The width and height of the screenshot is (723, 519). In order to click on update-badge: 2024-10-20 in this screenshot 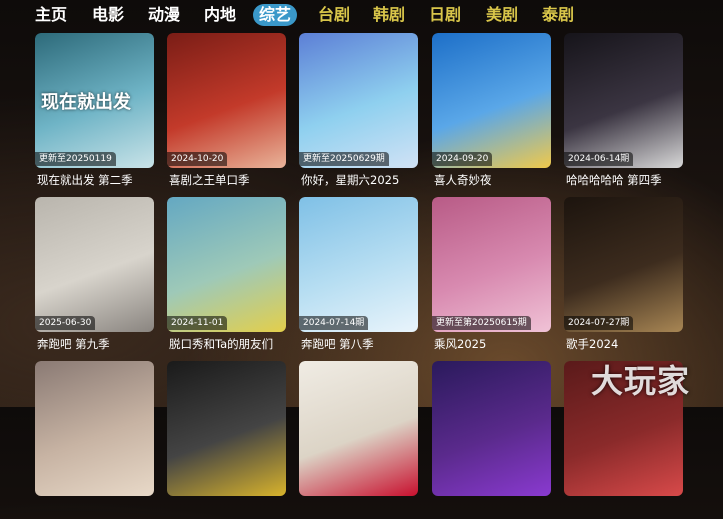, I will do `click(197, 159)`.